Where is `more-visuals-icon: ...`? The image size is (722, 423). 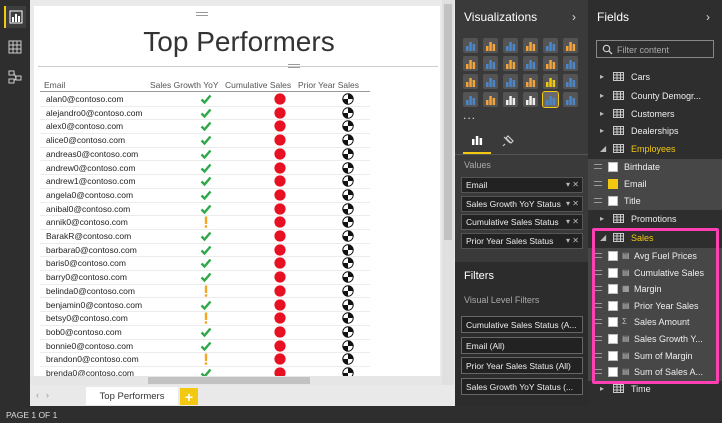
more-visuals-icon: ... is located at coordinates (469, 115).